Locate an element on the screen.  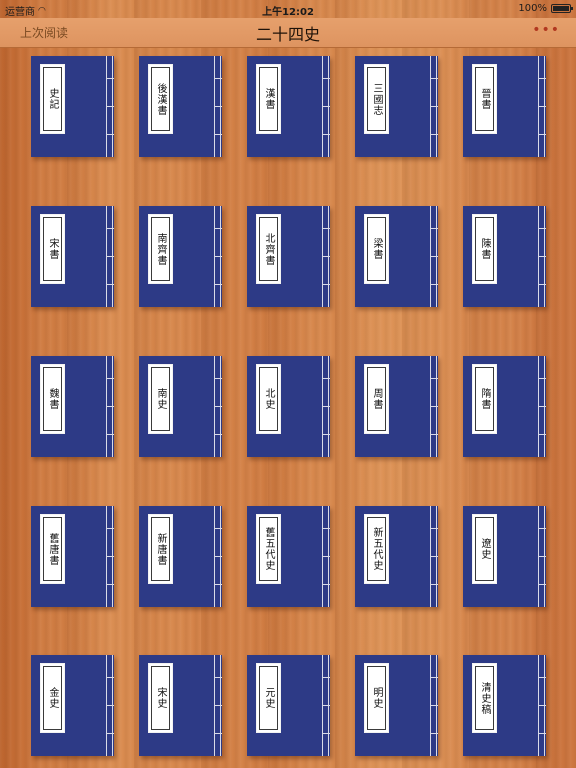
book-title-label: 晉書 is located at coordinates (484, 99).